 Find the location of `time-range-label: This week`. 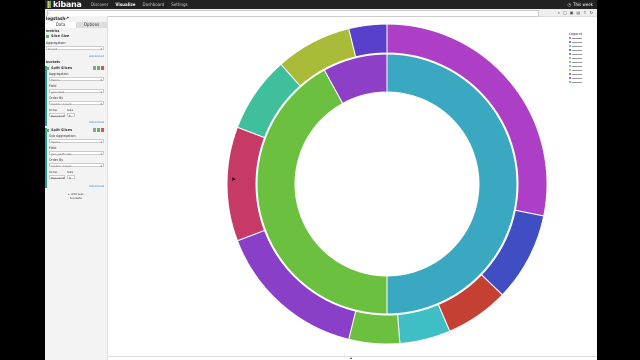

time-range-label: This week is located at coordinates (583, 4).